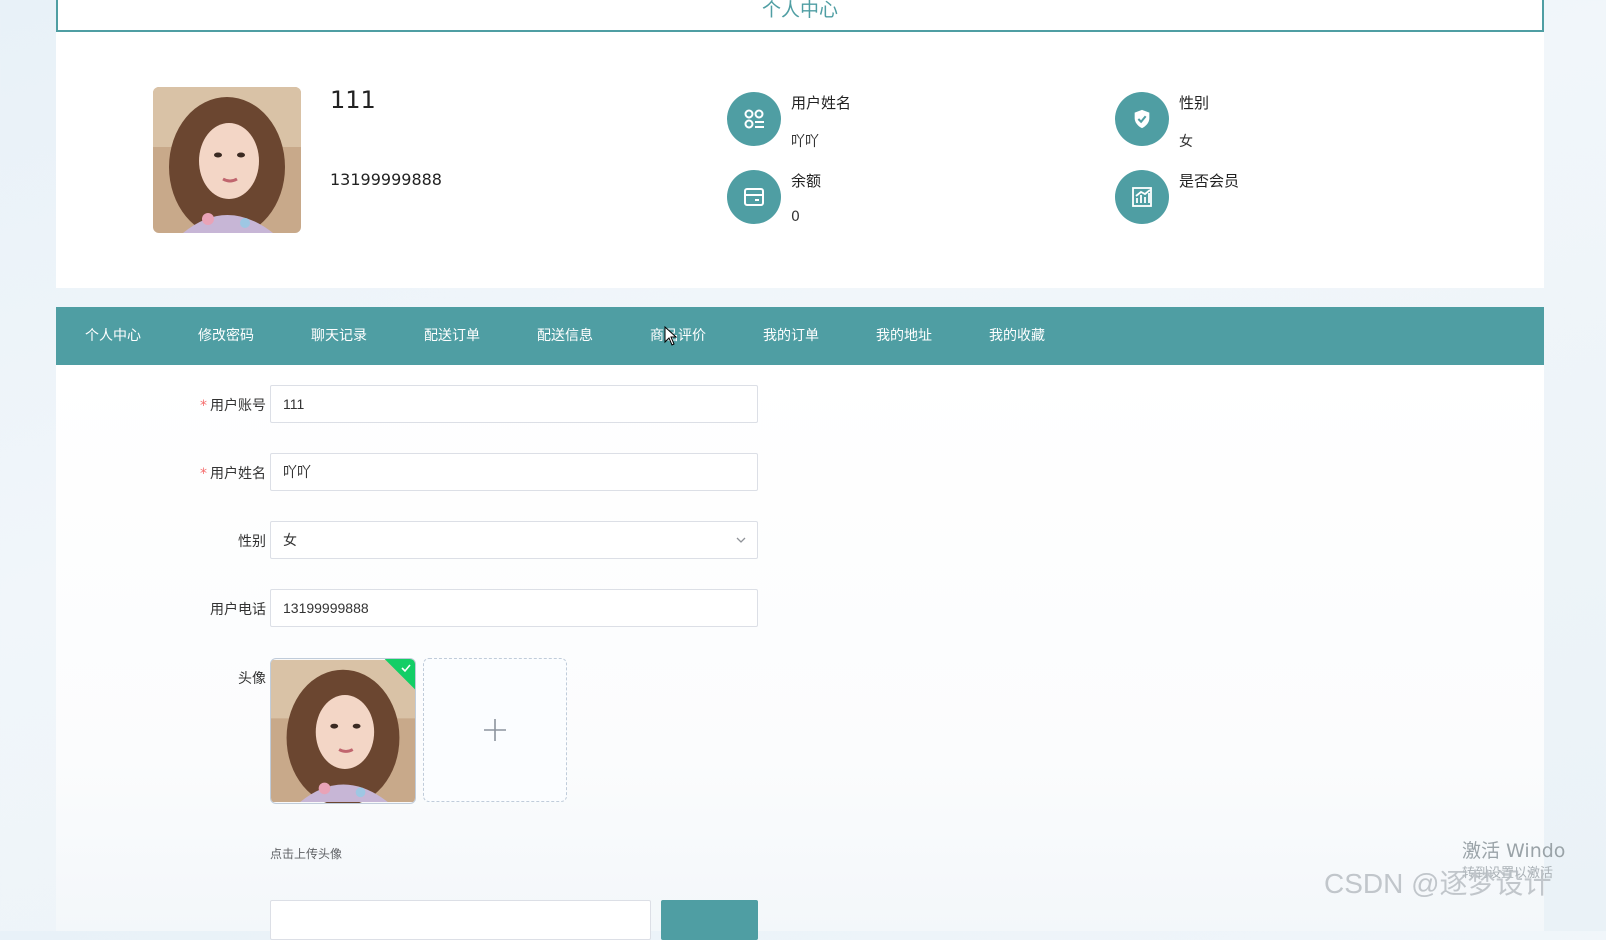 This screenshot has width=1606, height=940. What do you see at coordinates (806, 181) in the screenshot?
I see `info-balance-label: 余额` at bounding box center [806, 181].